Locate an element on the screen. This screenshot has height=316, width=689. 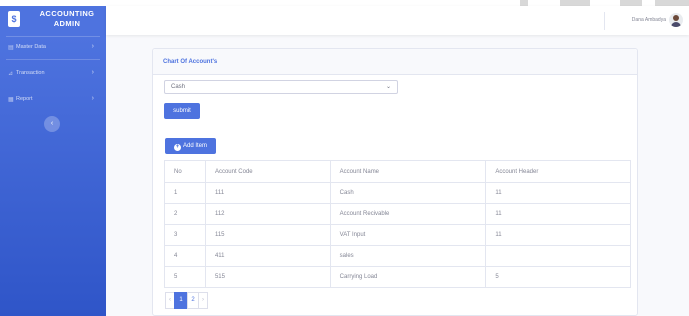
cell-account-name: sales is located at coordinates (408, 256).